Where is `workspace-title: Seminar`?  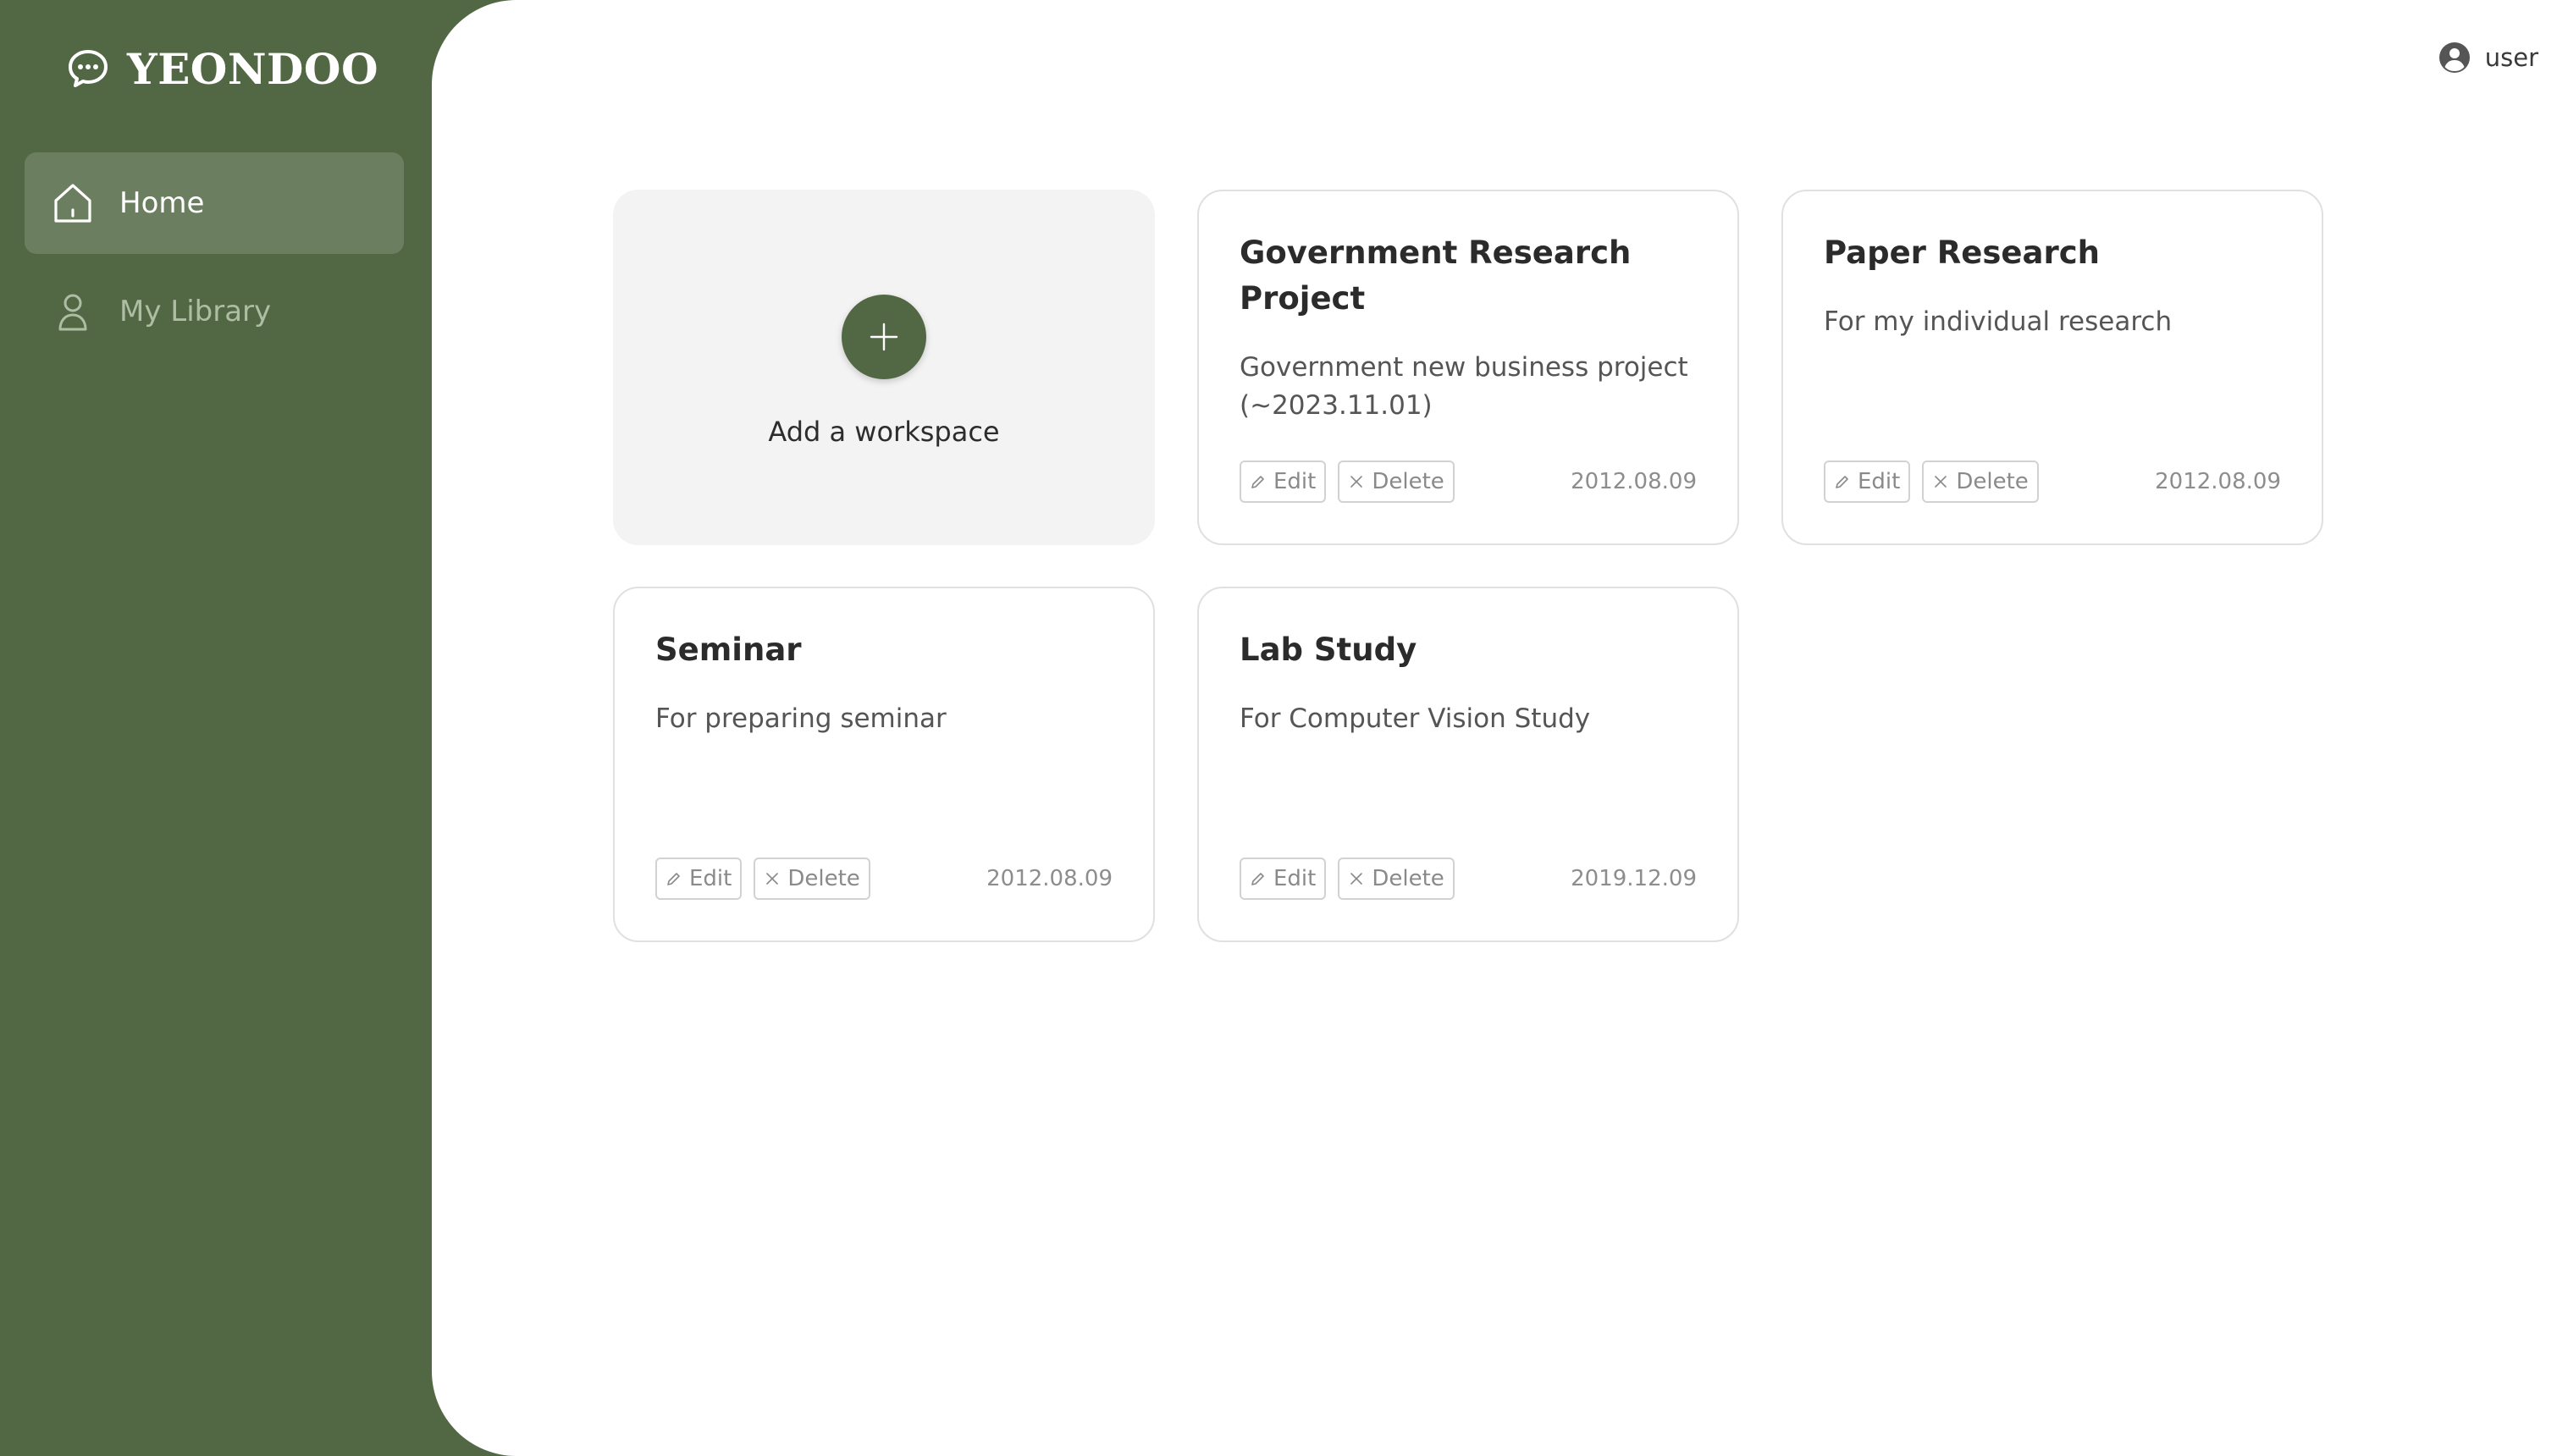 workspace-title: Seminar is located at coordinates (728, 649).